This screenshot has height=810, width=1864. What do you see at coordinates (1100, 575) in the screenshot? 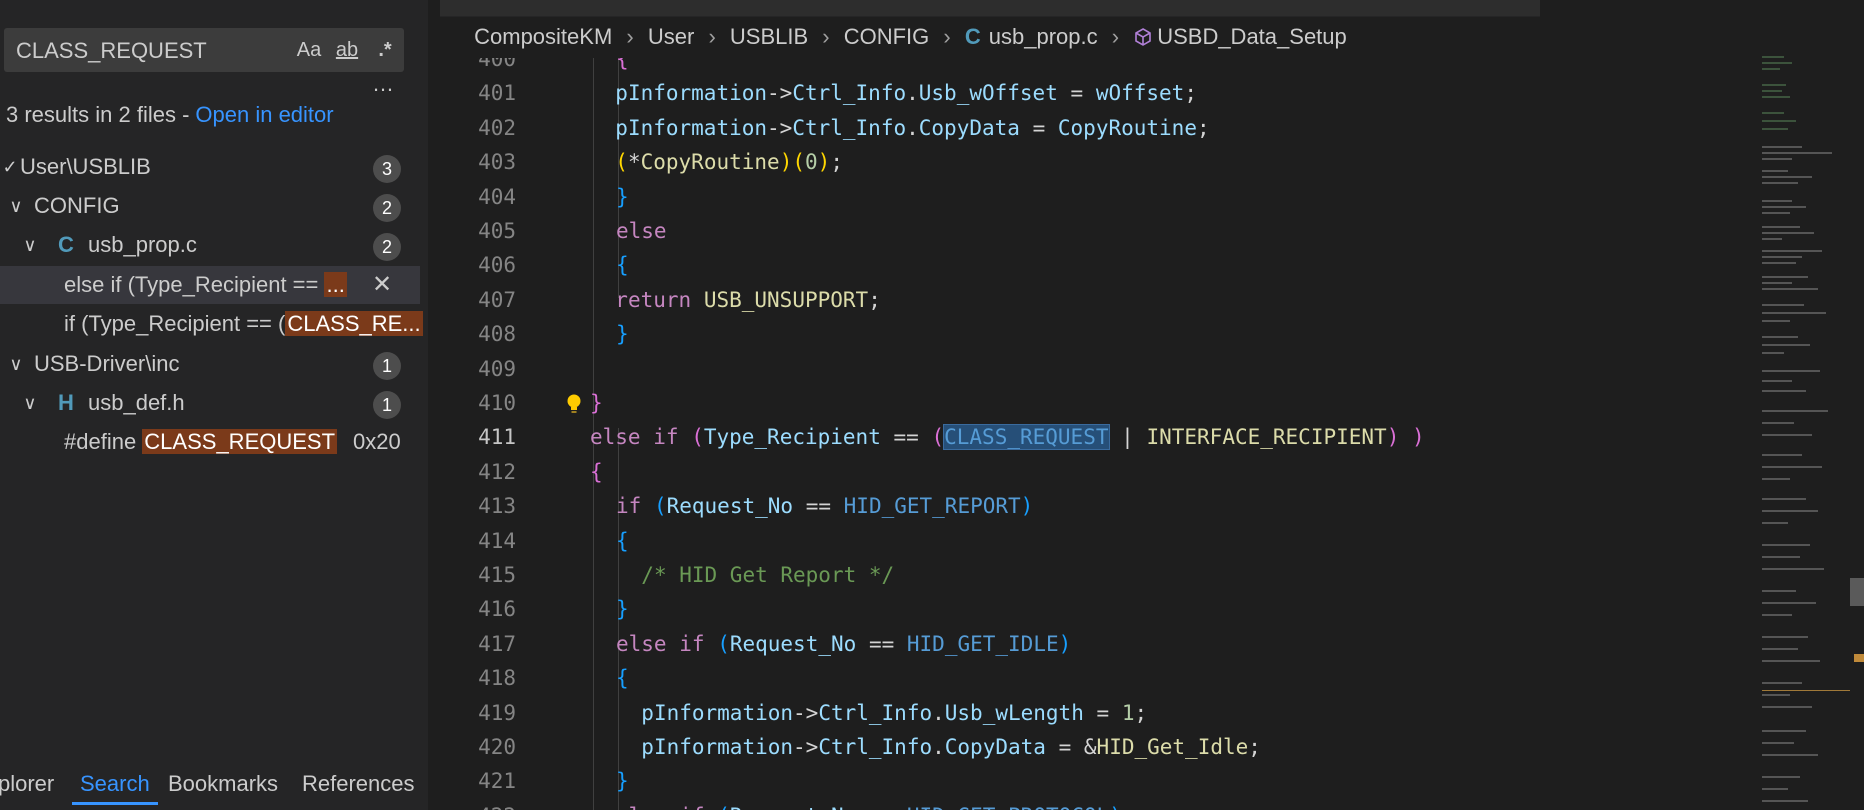
I see `code-line: 415 /* HID Get Report */` at bounding box center [1100, 575].